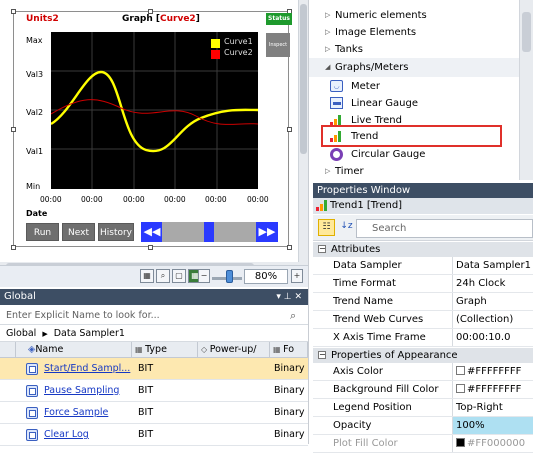 The height and width of the screenshot is (453, 533). I want to click on zoom-search-icon: ⌕, so click(163, 276).